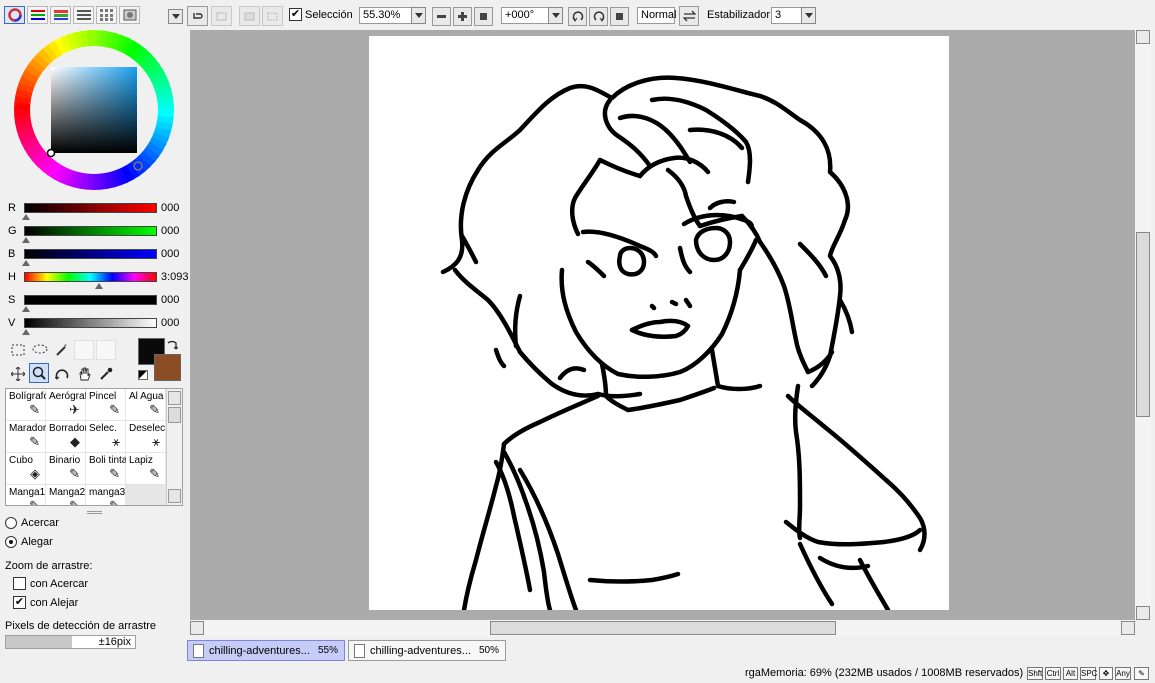 The width and height of the screenshot is (1155, 683). What do you see at coordinates (689, 16) in the screenshot?
I see `flip-view-button` at bounding box center [689, 16].